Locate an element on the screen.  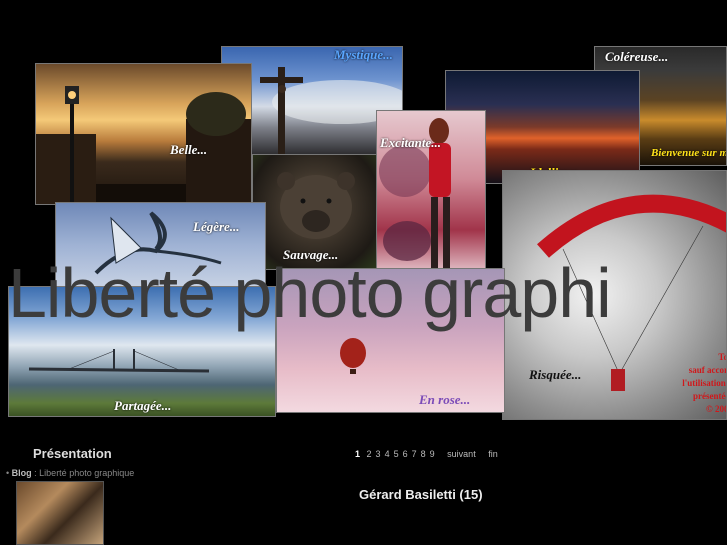
note-line: © 2007 is located at coordinates (716, 409).